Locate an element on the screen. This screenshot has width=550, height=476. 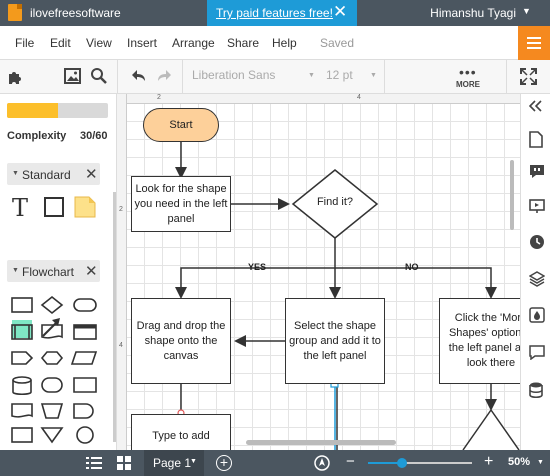
edge-label-no: NO is located at coordinates (412, 267).